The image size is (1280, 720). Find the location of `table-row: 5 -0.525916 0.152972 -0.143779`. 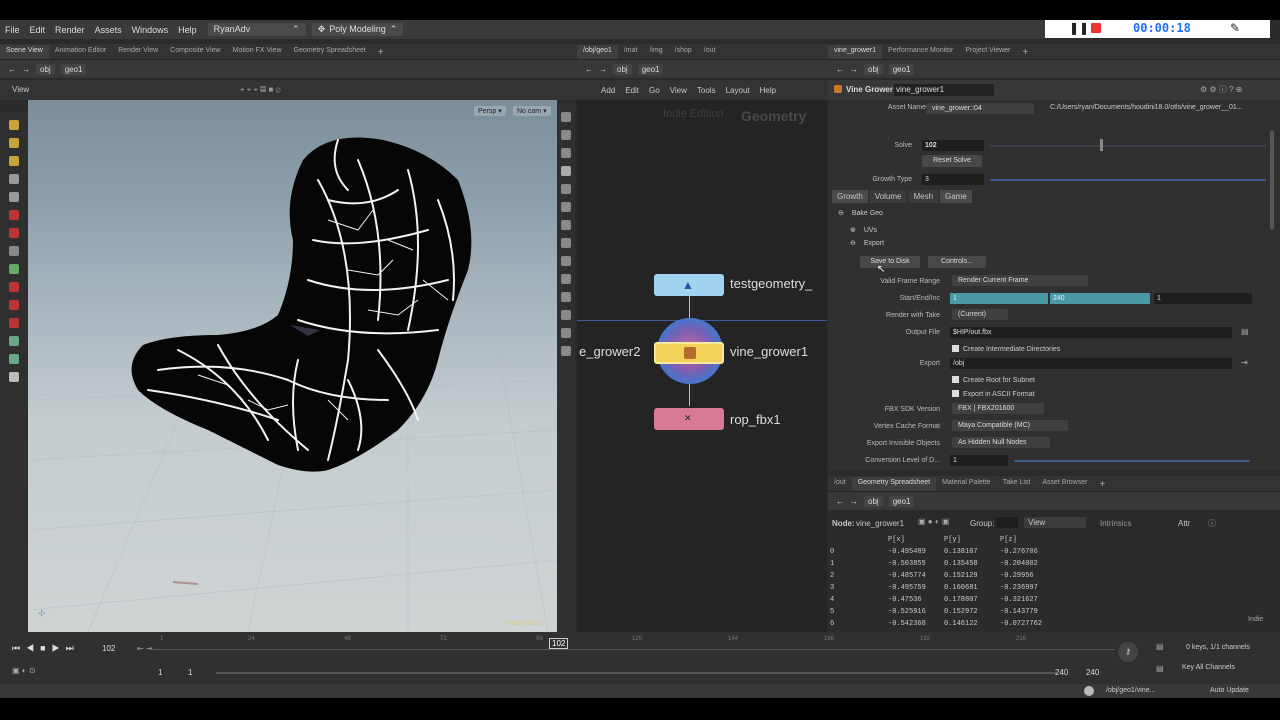

table-row: 5 -0.525916 0.152972 -0.143779 is located at coordinates (1050, 612).